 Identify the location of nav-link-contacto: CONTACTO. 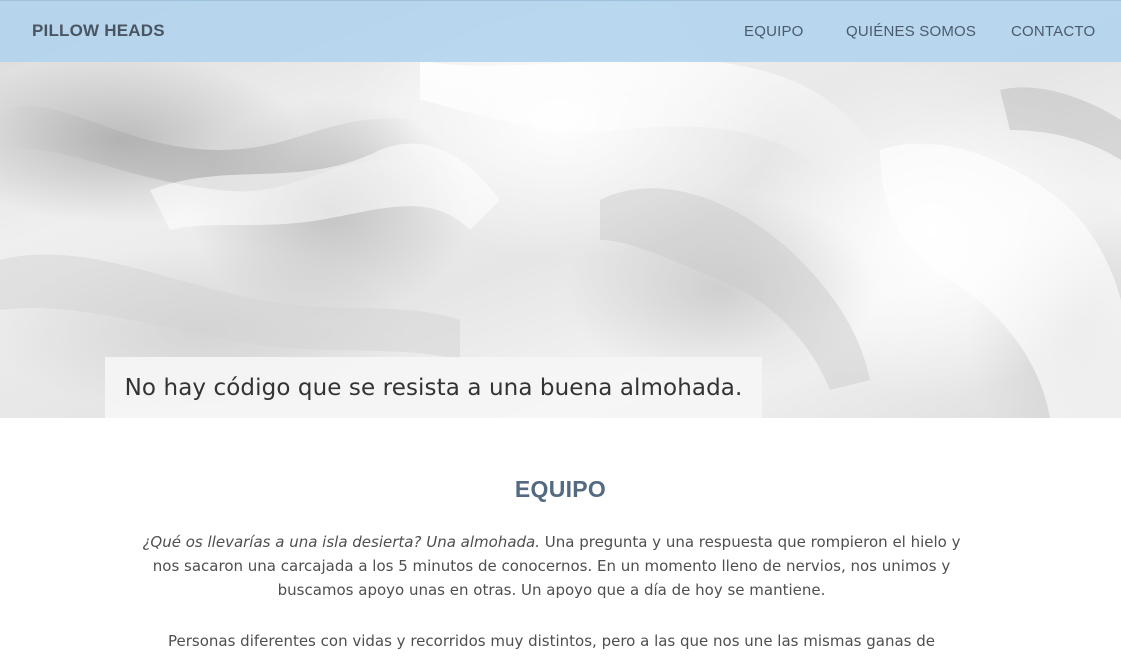
(1053, 31).